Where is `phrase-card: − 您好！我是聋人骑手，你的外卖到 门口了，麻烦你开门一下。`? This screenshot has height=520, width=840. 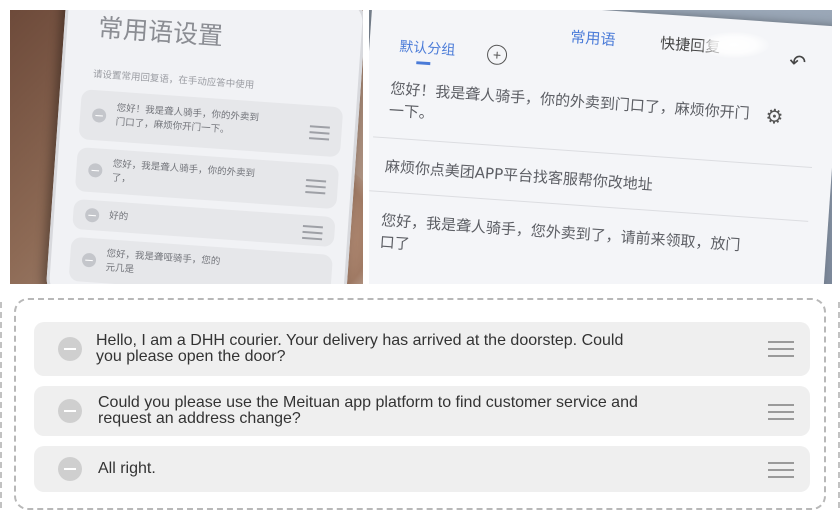 phrase-card: − 您好！我是聋人骑手，你的外卖到 门口了，麻烦你开门一下。 is located at coordinates (211, 123).